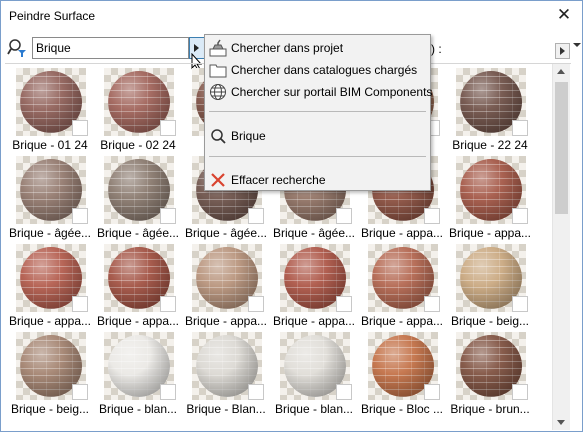  What do you see at coordinates (138, 145) in the screenshot?
I see `material-label: Brique - 02 24` at bounding box center [138, 145].